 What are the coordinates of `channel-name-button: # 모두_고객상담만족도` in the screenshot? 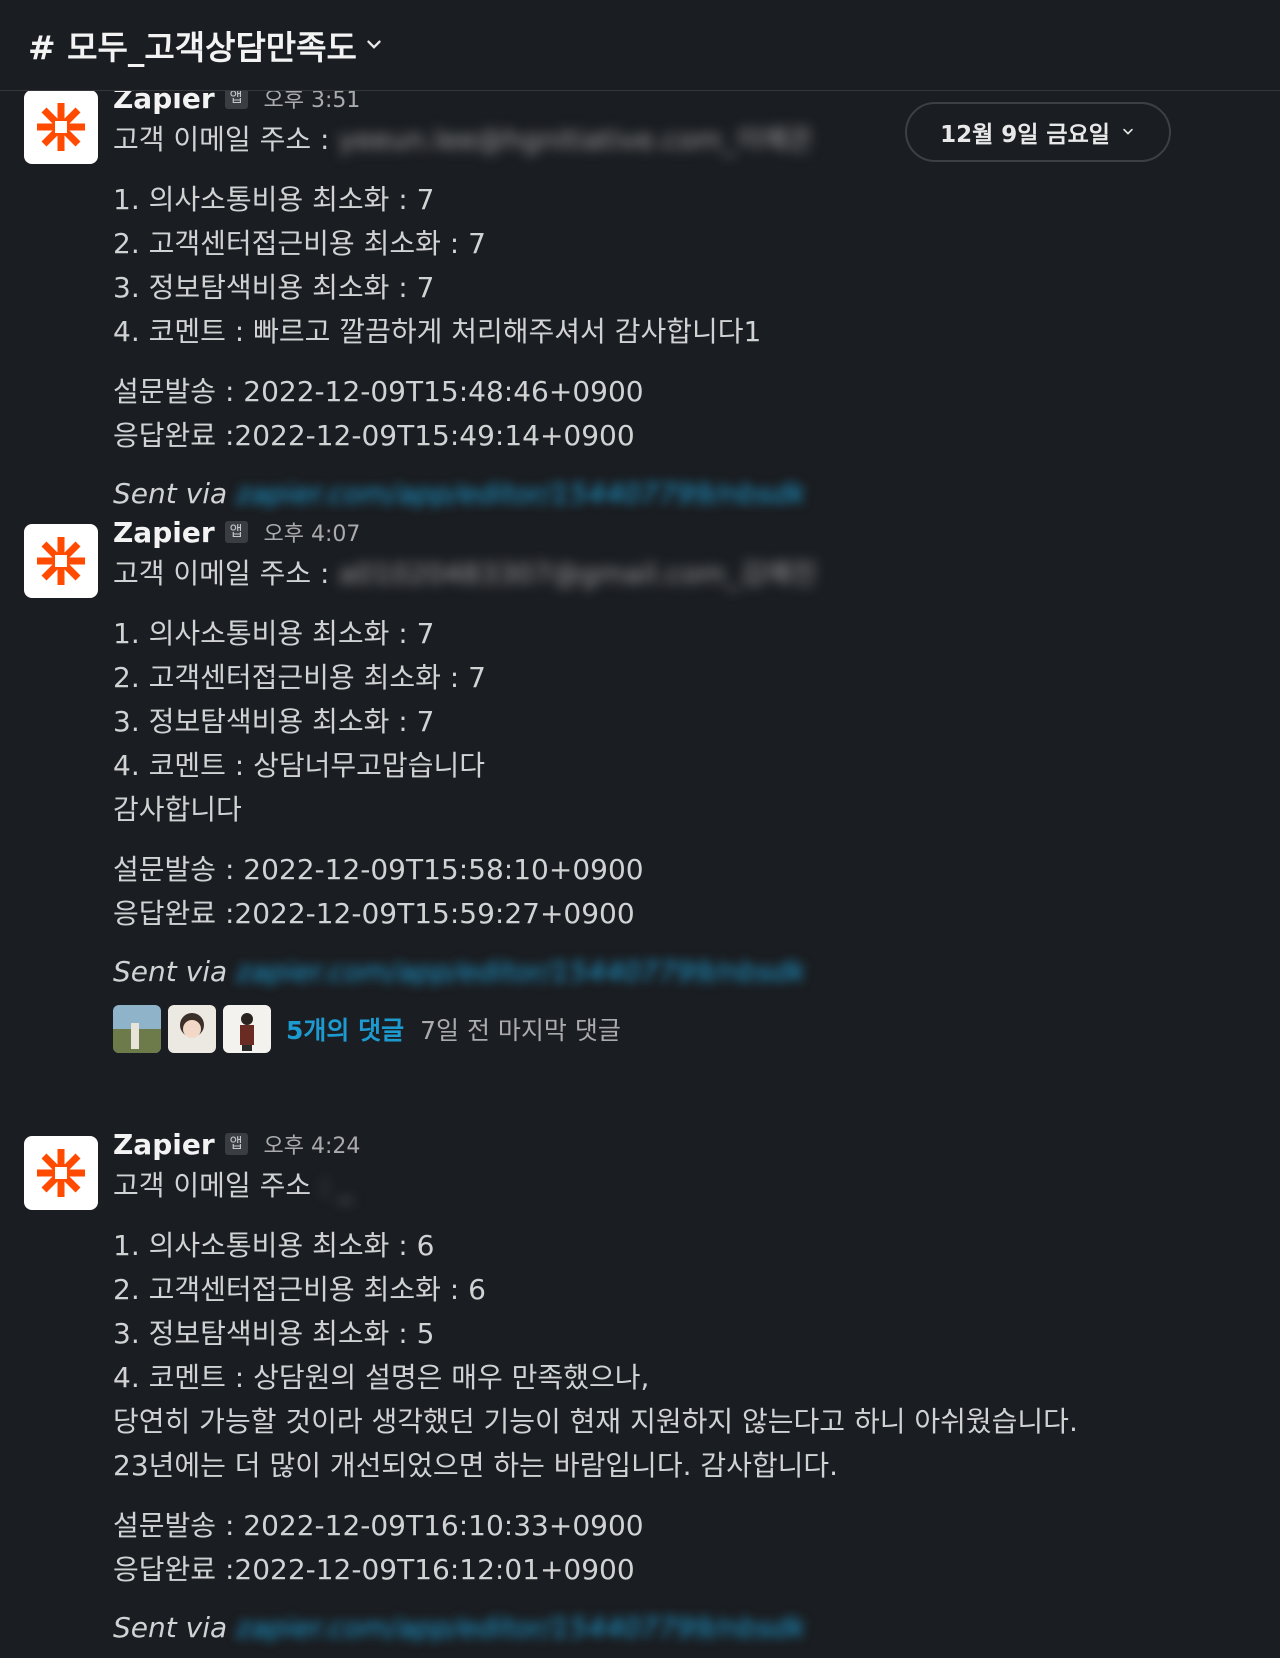 It's located at (206, 45).